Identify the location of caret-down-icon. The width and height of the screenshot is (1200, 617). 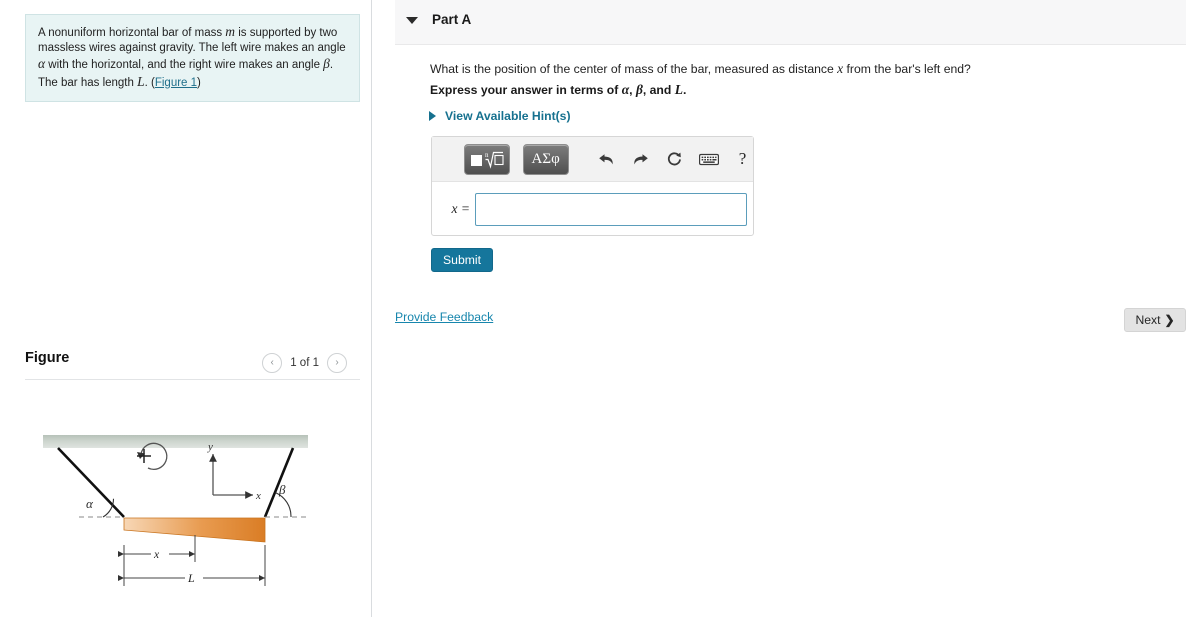
(412, 20).